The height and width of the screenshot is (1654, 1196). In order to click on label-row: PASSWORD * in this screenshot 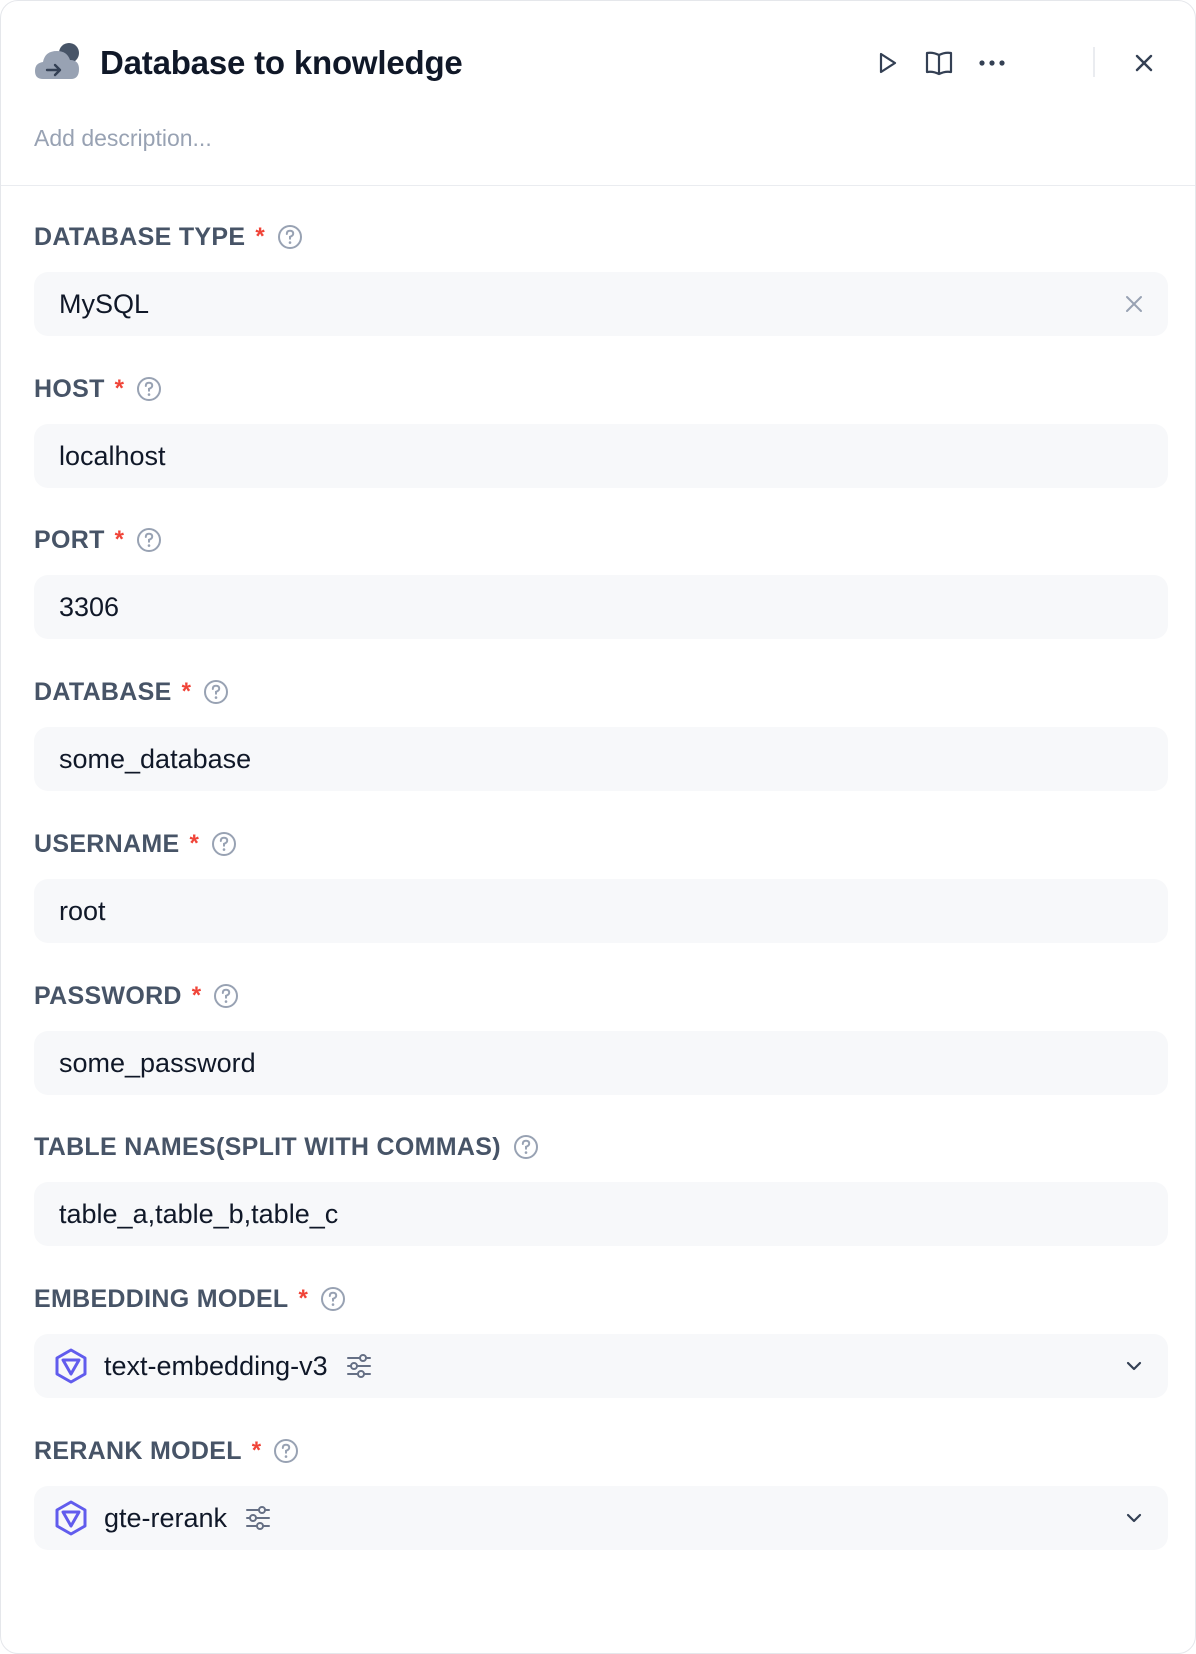, I will do `click(136, 996)`.